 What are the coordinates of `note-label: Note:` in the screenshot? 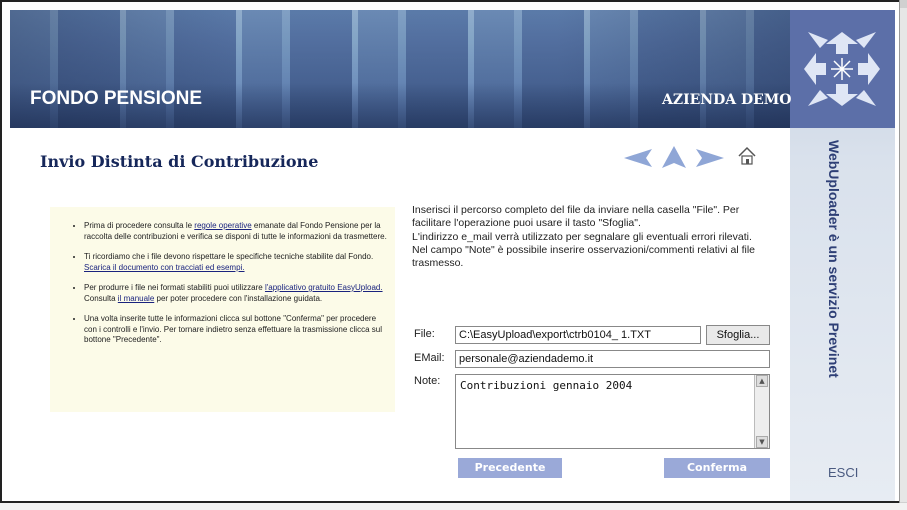 It's located at (427, 381).